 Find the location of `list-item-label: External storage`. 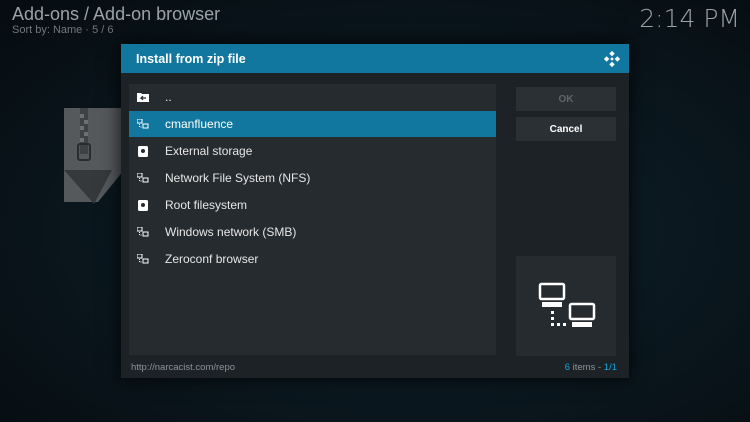

list-item-label: External storage is located at coordinates (209, 151).